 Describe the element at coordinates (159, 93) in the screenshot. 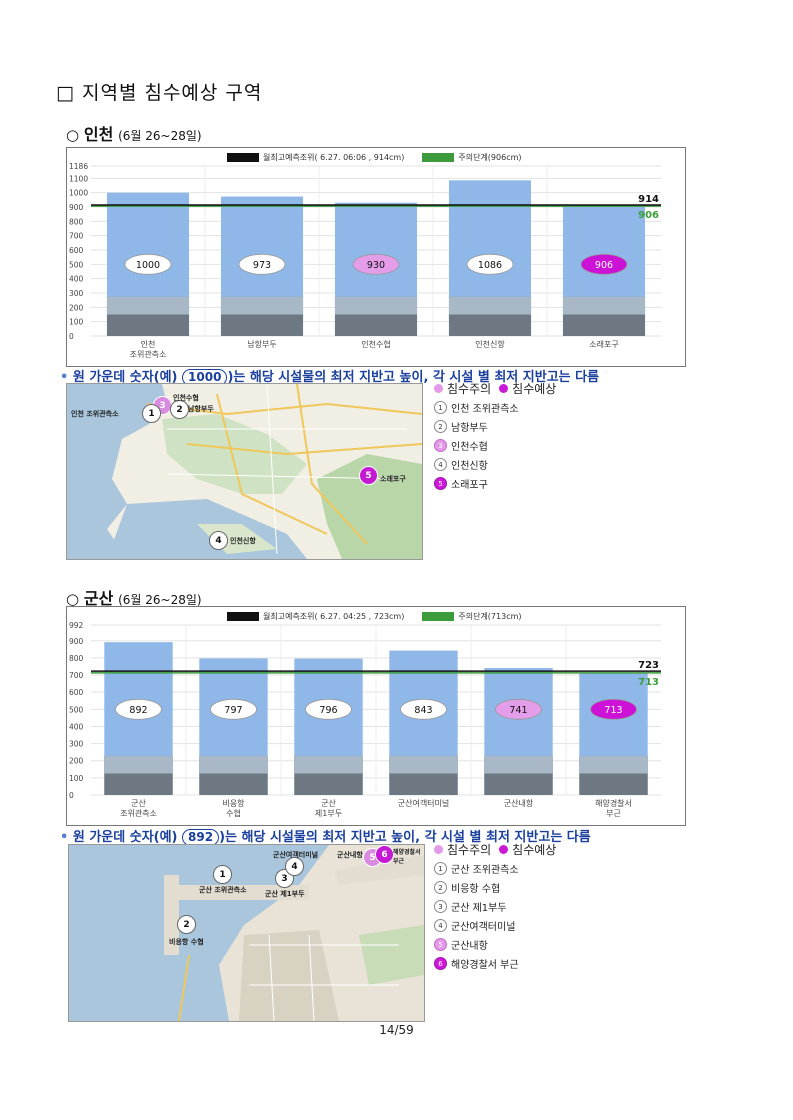

I see `page-title: □ 지역별 침수예상 구역` at that location.